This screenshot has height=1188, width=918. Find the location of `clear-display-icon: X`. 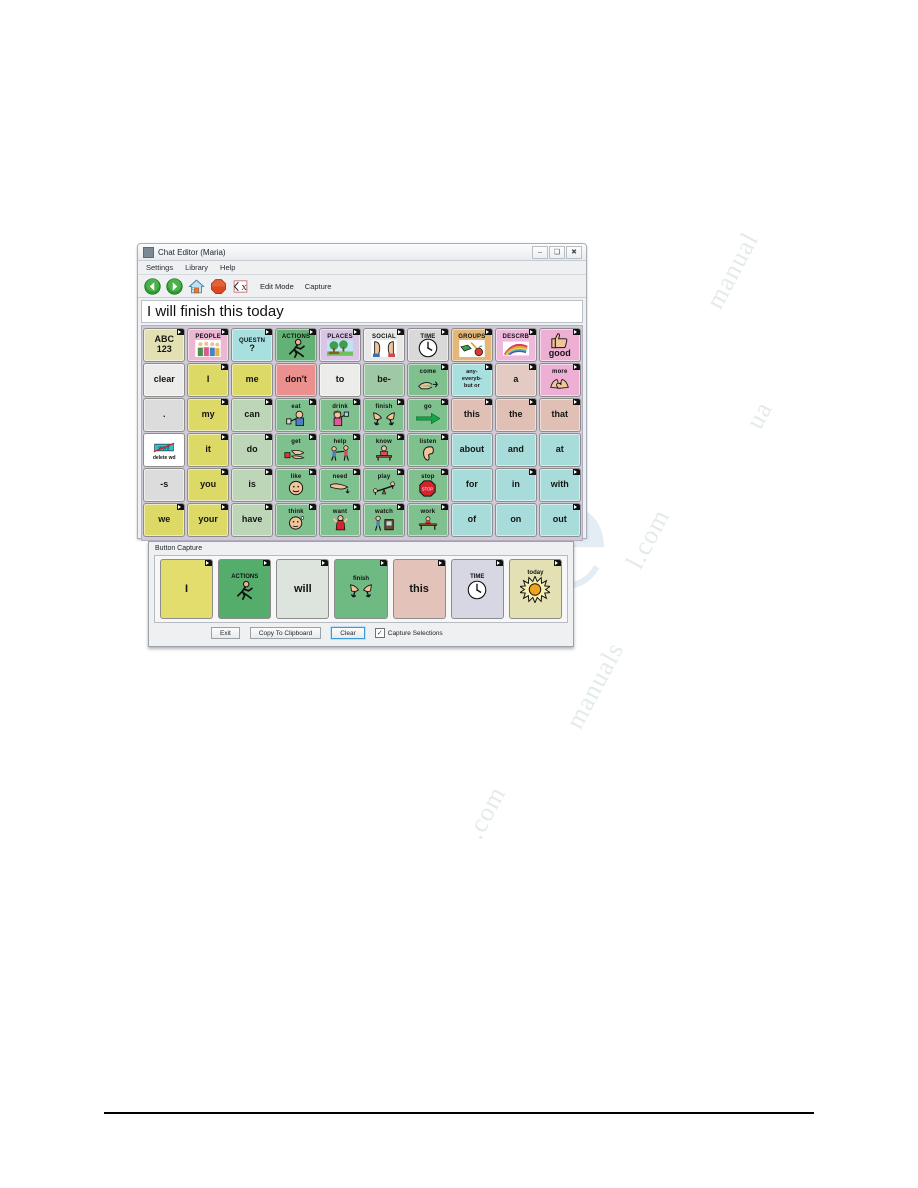

clear-display-icon: X is located at coordinates (240, 286).